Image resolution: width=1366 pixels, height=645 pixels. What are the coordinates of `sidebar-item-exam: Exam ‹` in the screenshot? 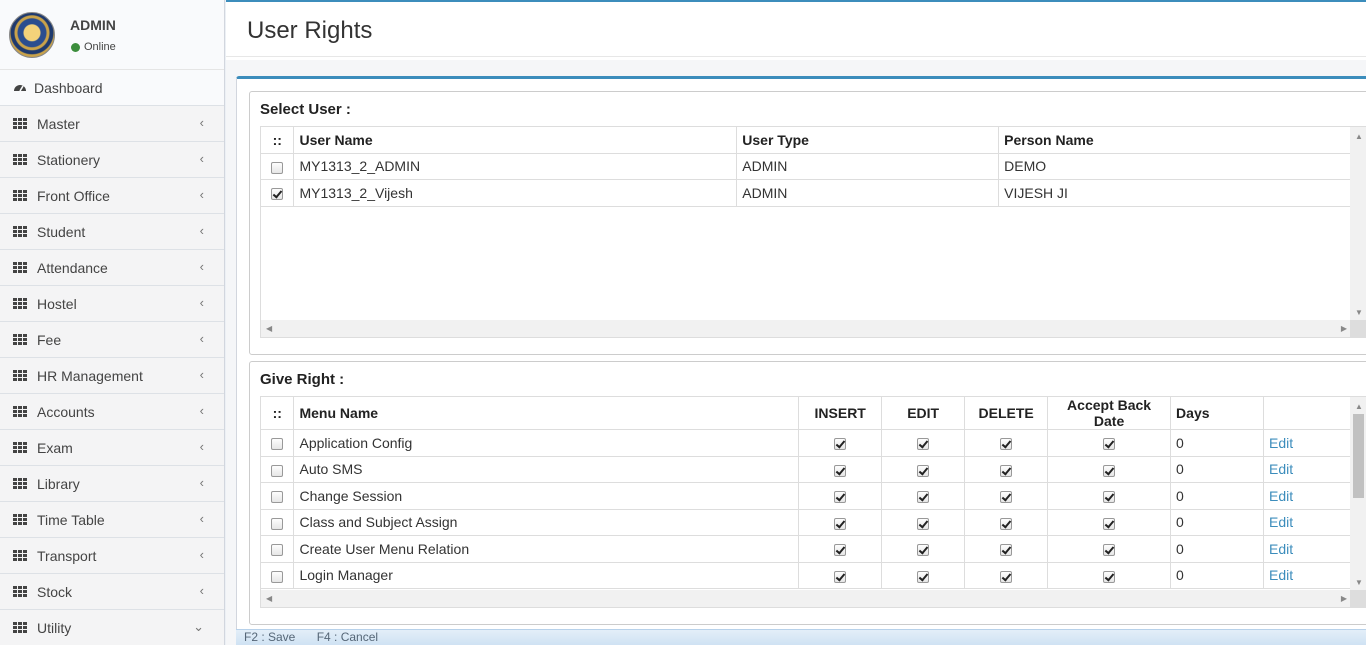 It's located at (112, 448).